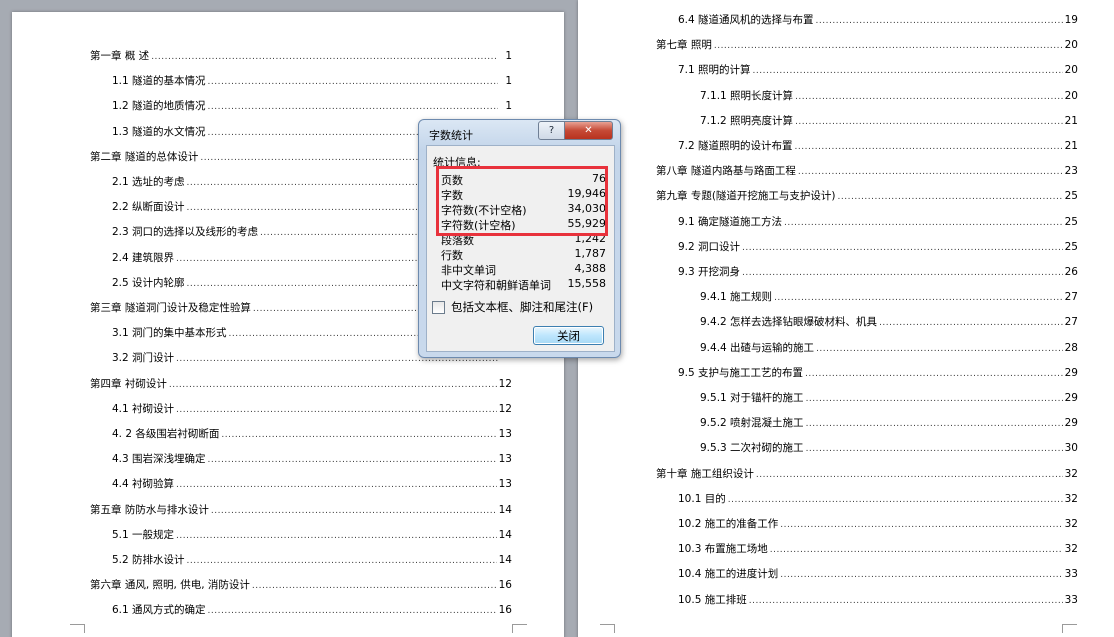  What do you see at coordinates (170, 585) in the screenshot?
I see `toc-entry-title: 第六章 通风, 照明, 供电, 消防设计` at bounding box center [170, 585].